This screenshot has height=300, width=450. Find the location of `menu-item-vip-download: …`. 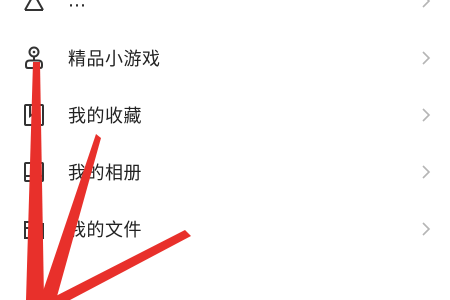

menu-item-vip-download: … is located at coordinates (225, 14).